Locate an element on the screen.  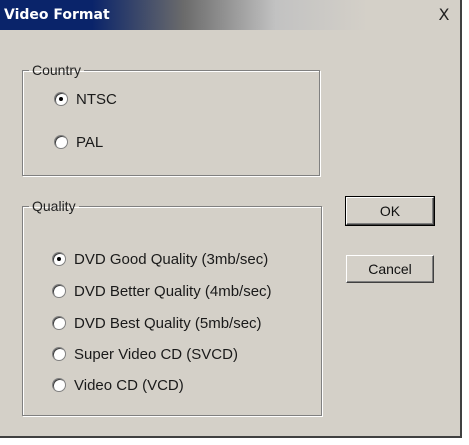
radio-svcd-indicator is located at coordinates (59, 354).